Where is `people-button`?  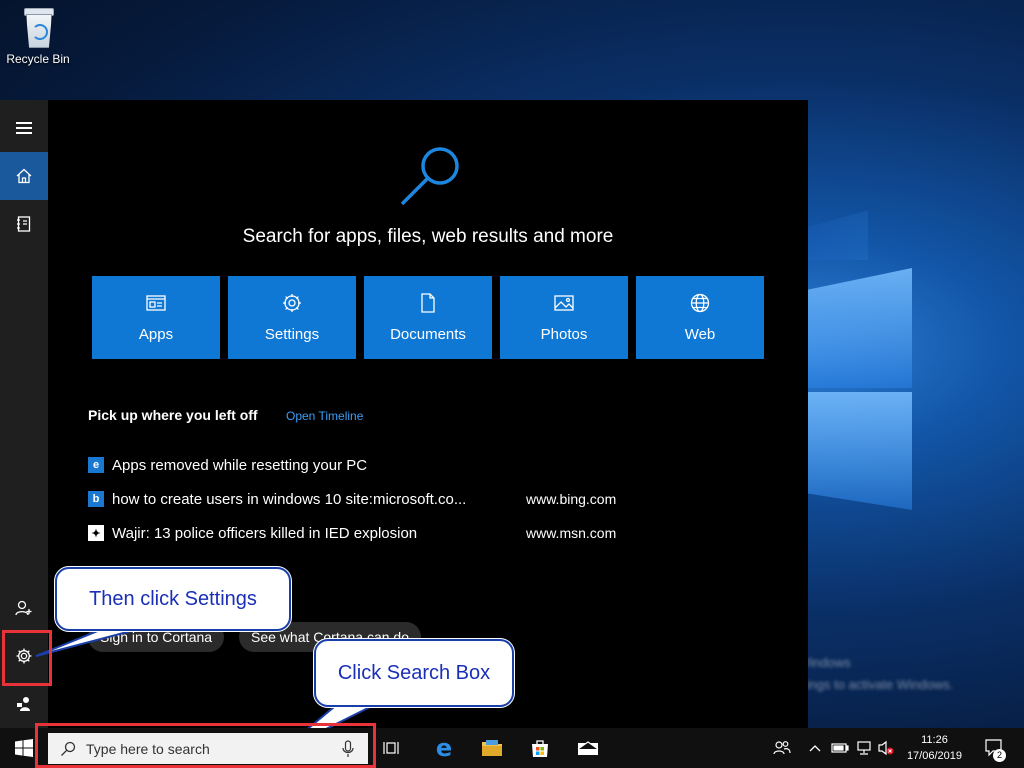
people-button is located at coordinates (782, 748).